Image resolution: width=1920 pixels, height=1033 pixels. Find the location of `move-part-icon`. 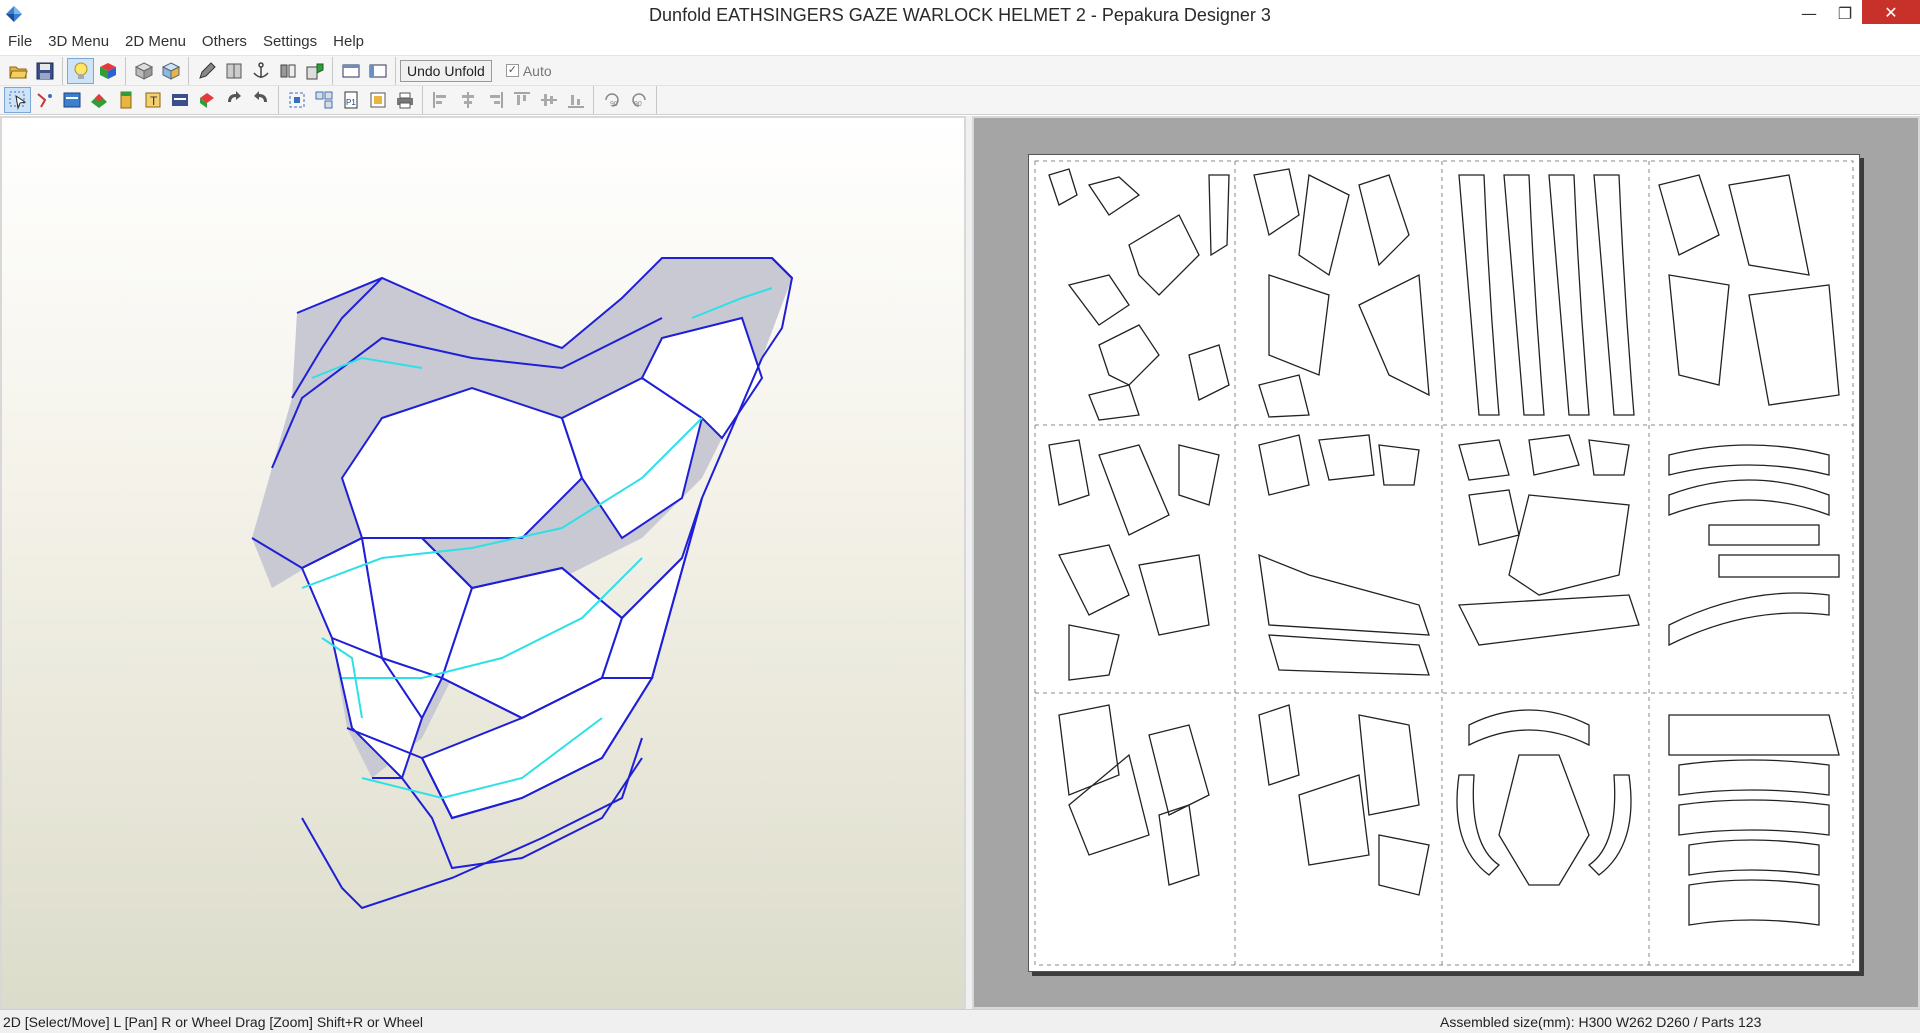

move-part-icon is located at coordinates (206, 100).